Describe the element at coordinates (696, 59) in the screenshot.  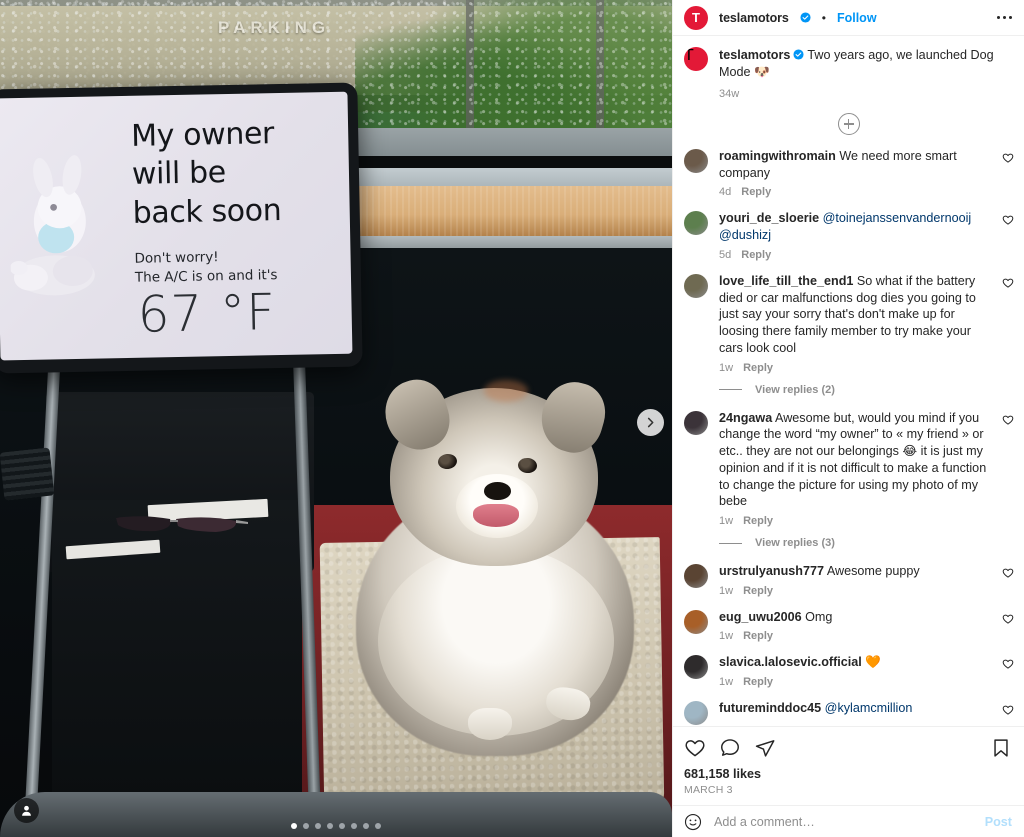
I see `caption-avatar: T` at that location.